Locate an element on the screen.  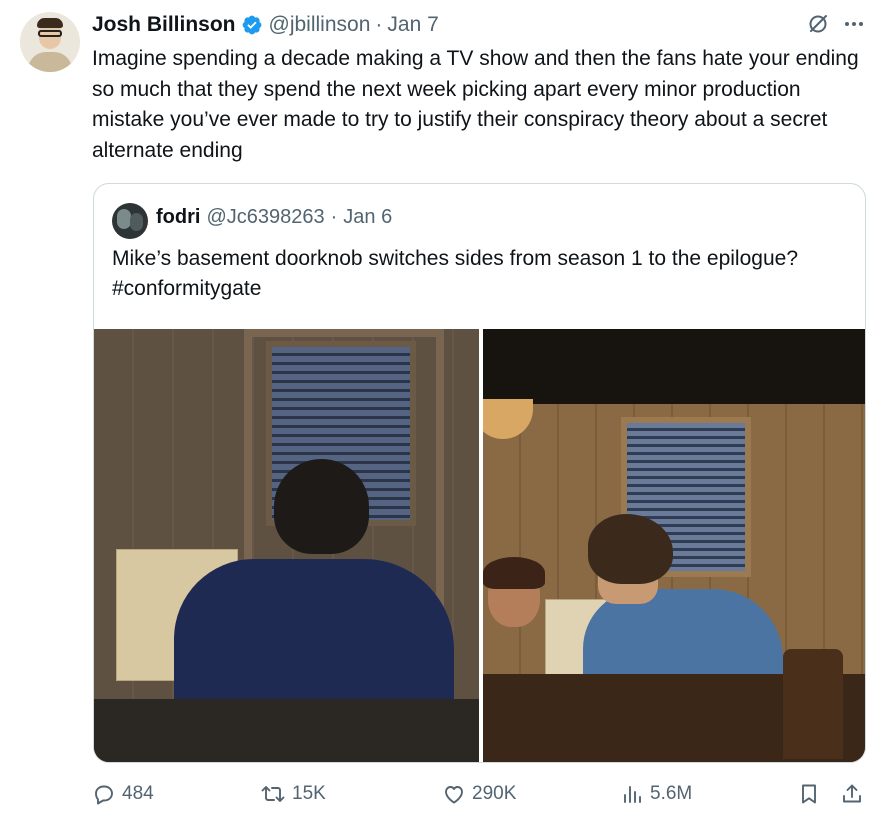
tweet-actions: 484 15K 290K 5.6M is located at coordinates (480, 797).